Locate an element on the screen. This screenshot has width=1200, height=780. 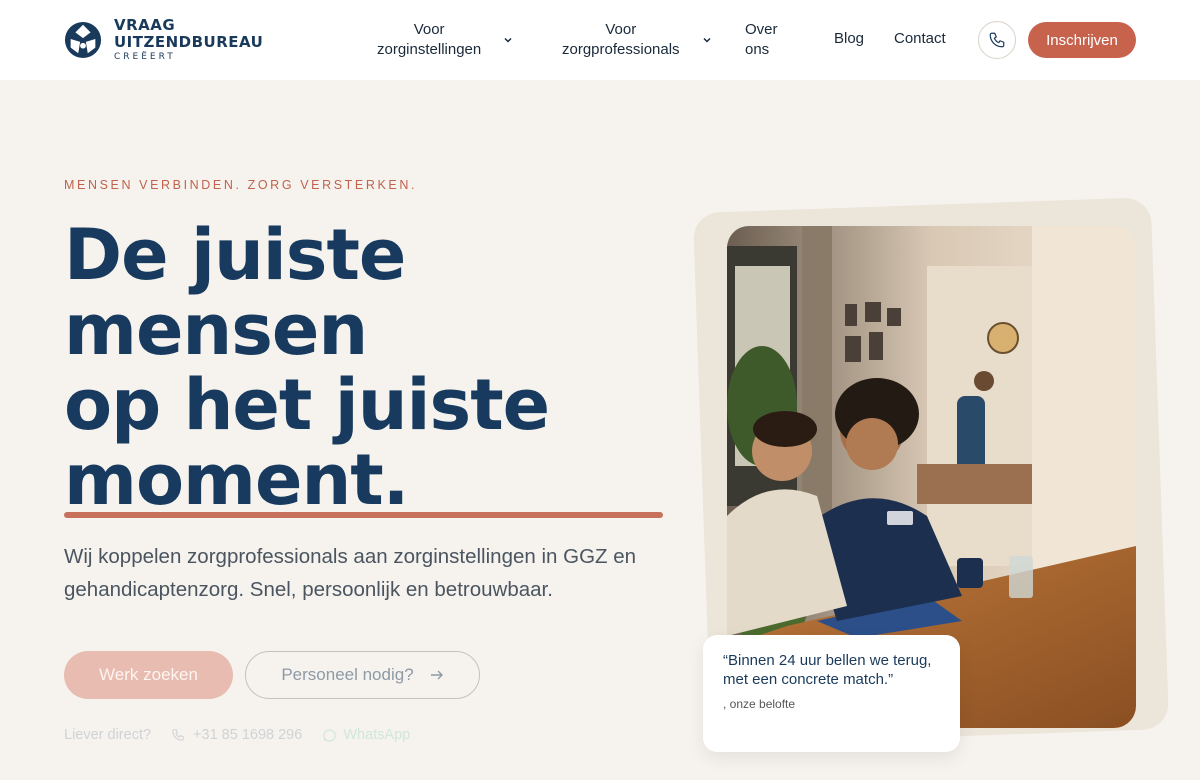
need-staff-button: Personeel nodig? is located at coordinates (362, 675).